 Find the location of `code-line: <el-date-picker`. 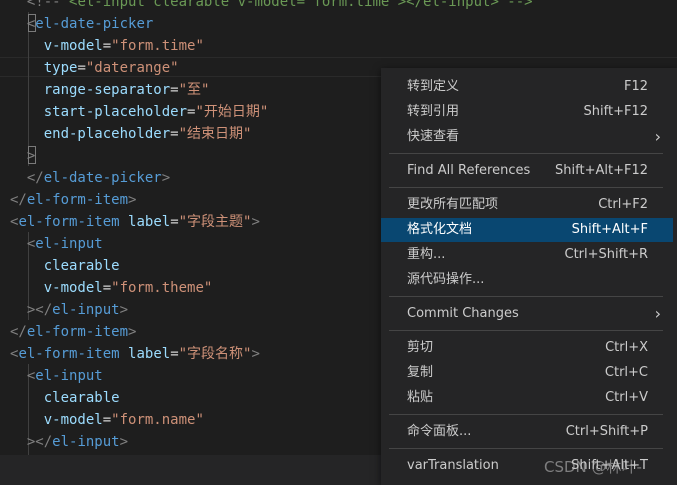

code-line: <el-date-picker is located at coordinates (81, 24).